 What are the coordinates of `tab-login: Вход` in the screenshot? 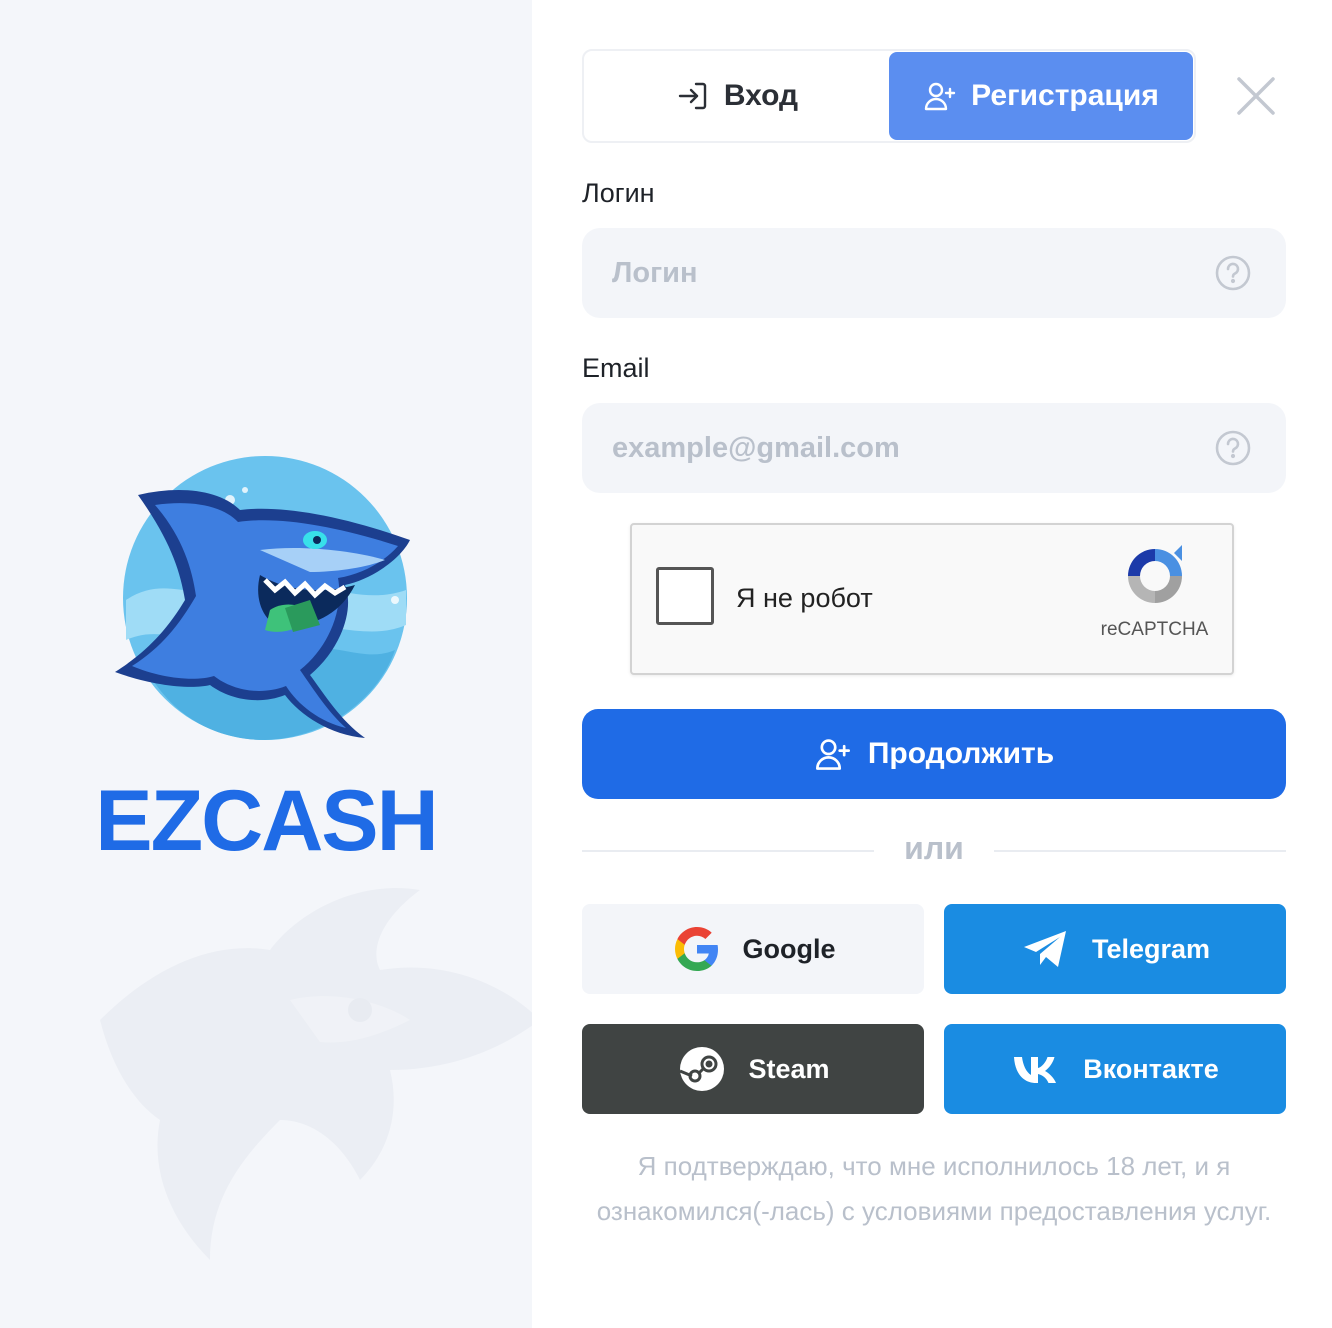 It's located at (737, 96).